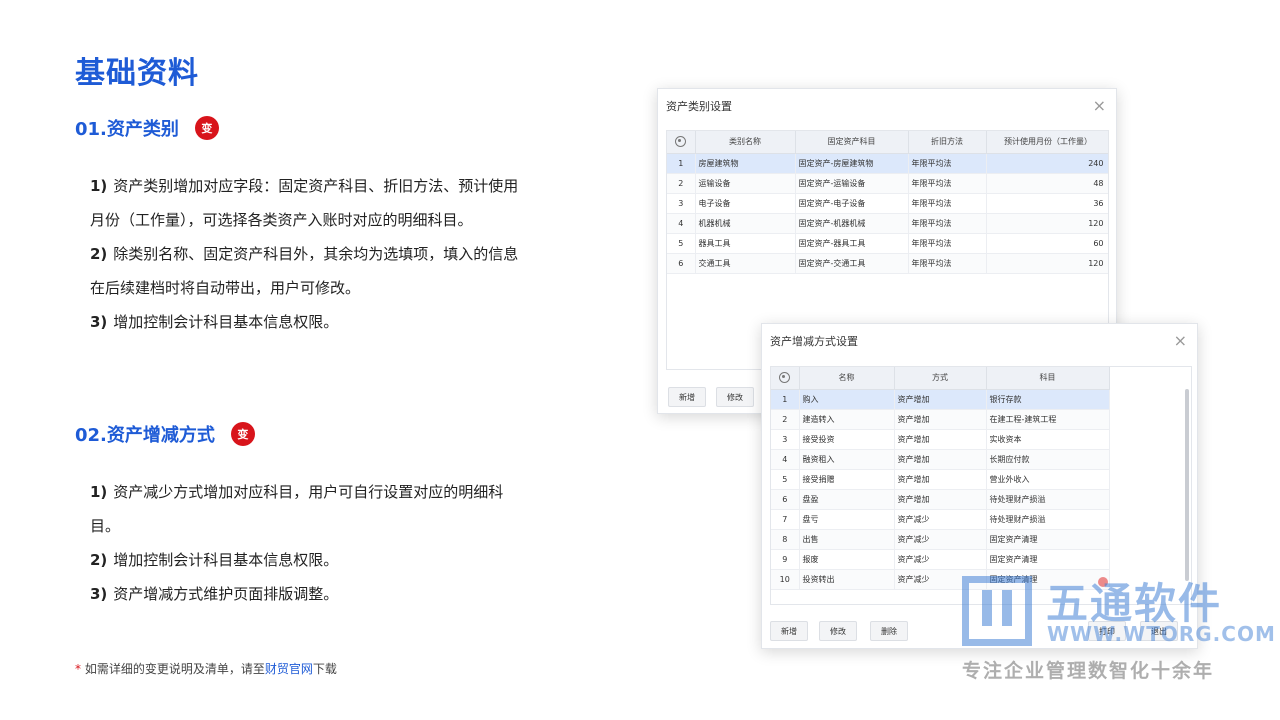 The width and height of the screenshot is (1280, 720). I want to click on table-cell: 固定资产清理, so click(1048, 539).